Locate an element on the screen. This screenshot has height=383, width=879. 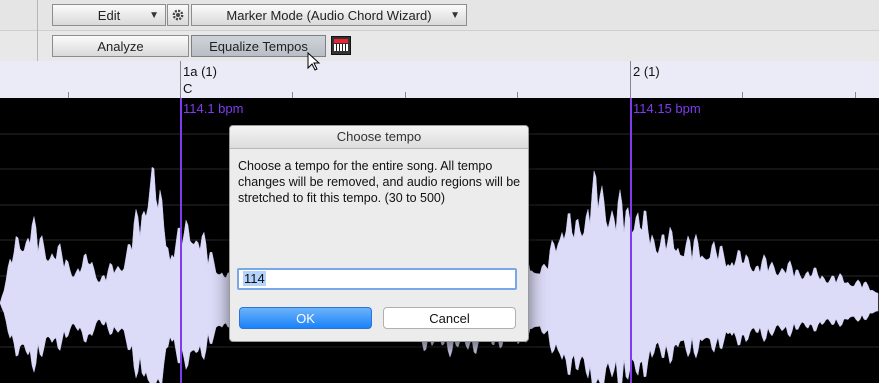
mouse-pointer-icon is located at coordinates (314, 61).